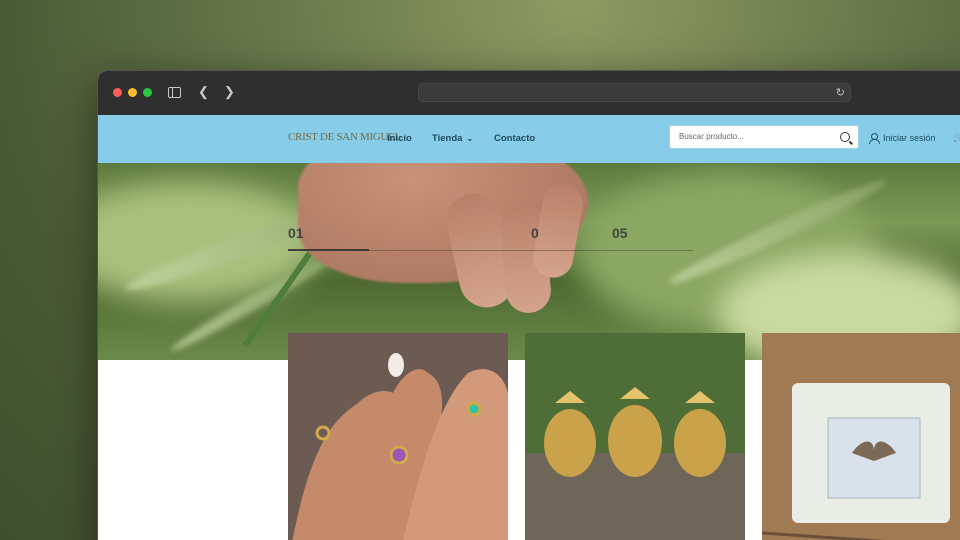 The width and height of the screenshot is (960, 540). I want to click on login-link: Iniciar sesión, so click(902, 138).